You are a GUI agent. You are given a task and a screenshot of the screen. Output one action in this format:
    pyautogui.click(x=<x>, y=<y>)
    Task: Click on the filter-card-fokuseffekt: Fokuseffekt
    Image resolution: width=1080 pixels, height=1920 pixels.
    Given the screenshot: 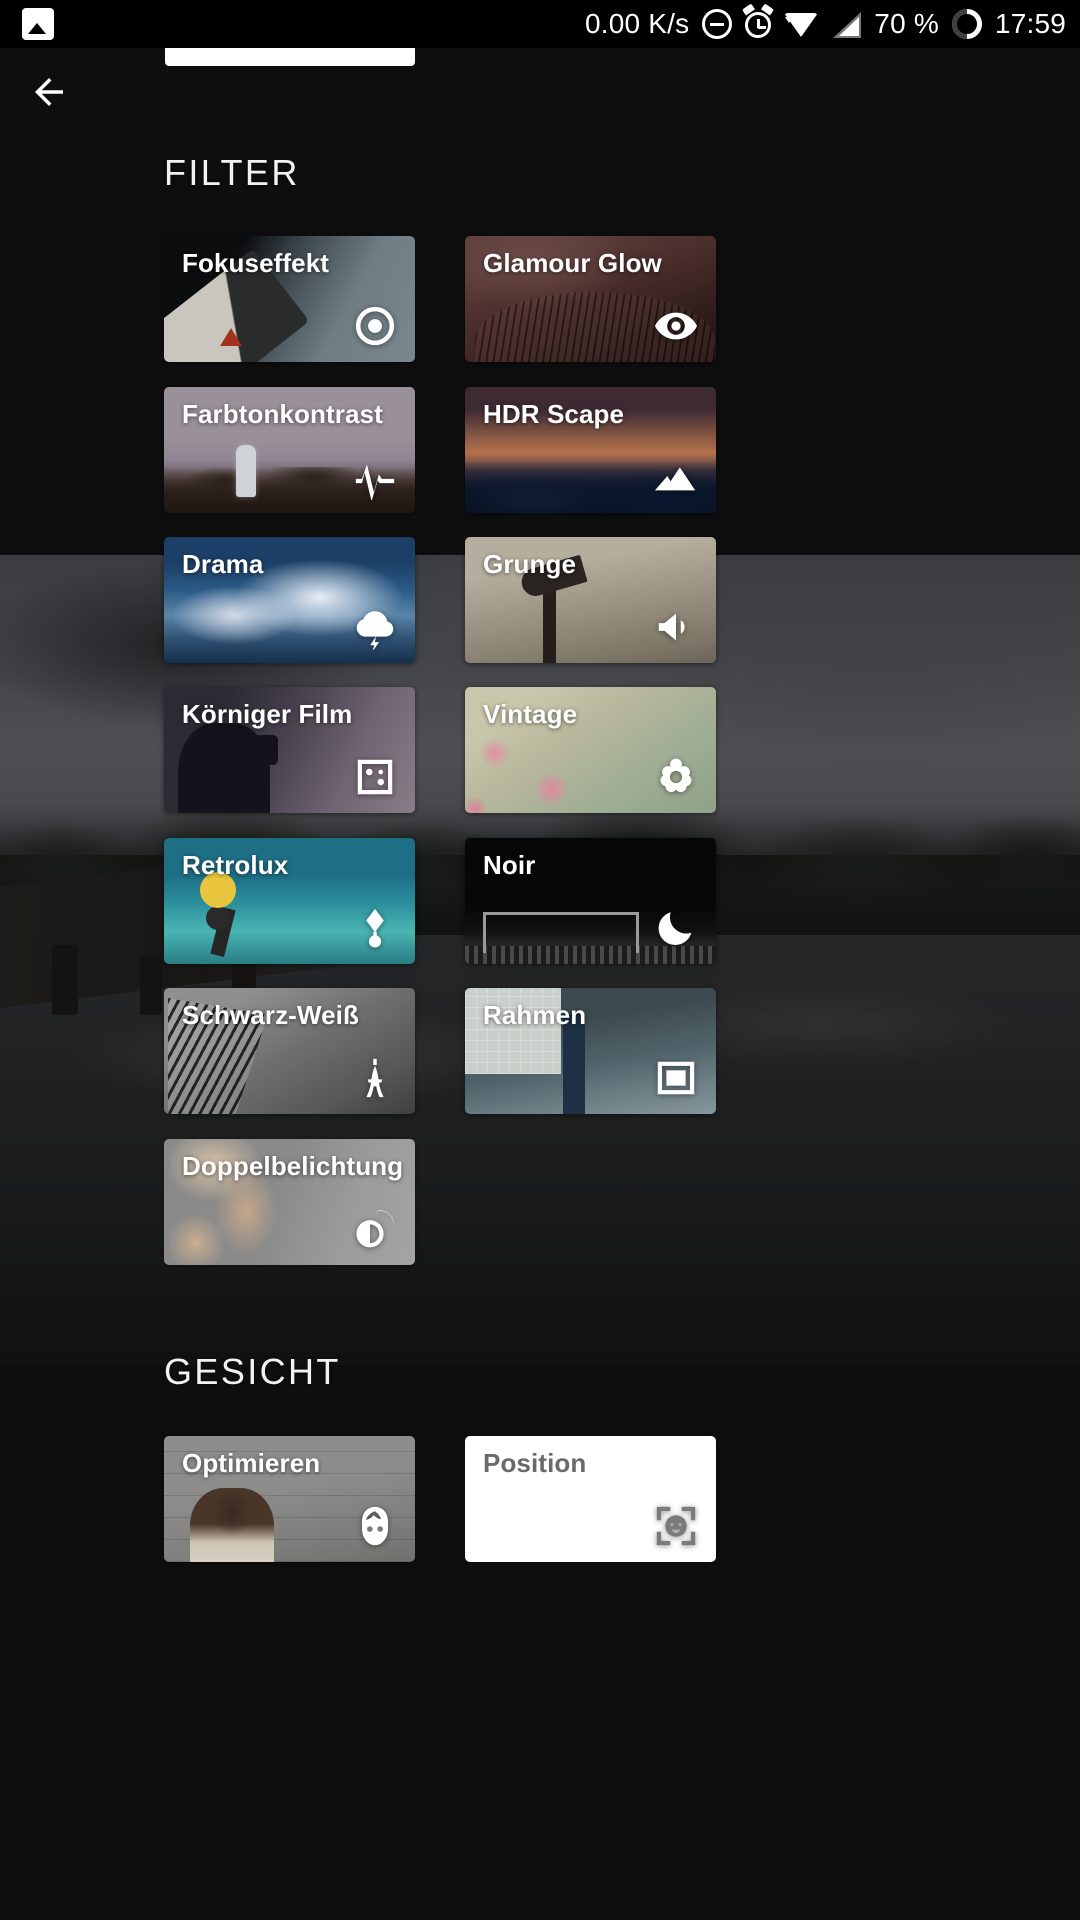 What is the action you would take?
    pyautogui.click(x=289, y=299)
    